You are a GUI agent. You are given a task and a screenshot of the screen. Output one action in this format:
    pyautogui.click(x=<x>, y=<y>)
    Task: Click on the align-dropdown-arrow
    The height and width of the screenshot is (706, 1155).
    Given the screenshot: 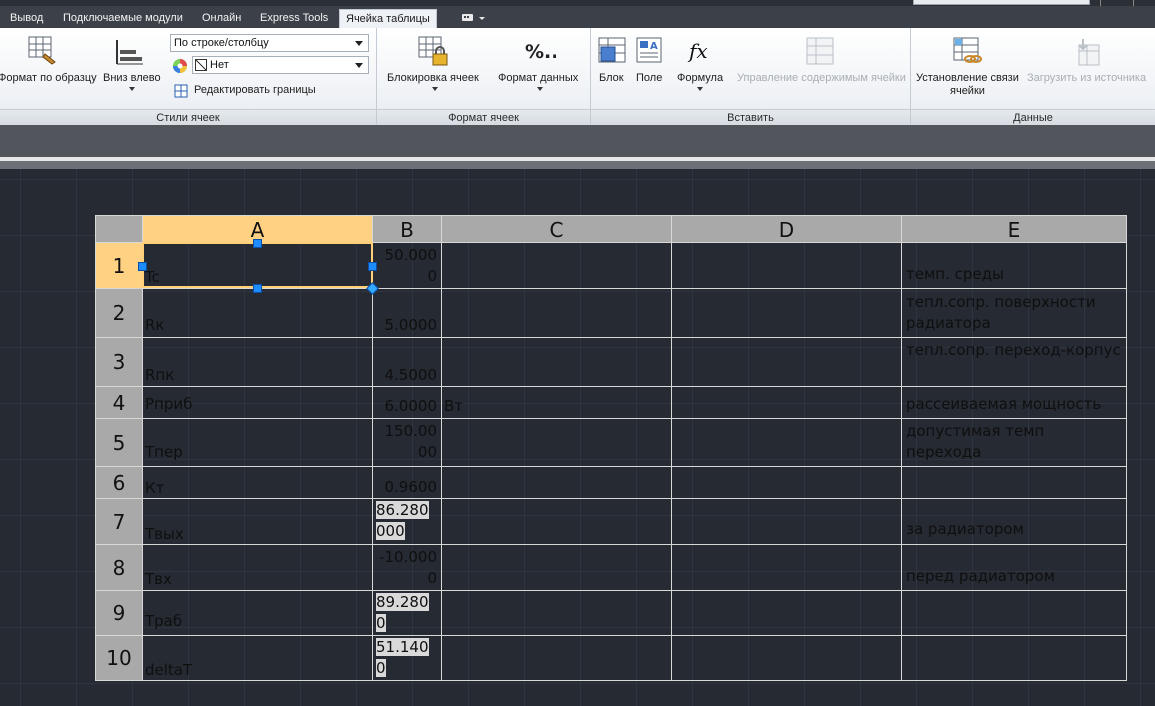 What is the action you would take?
    pyautogui.click(x=132, y=89)
    